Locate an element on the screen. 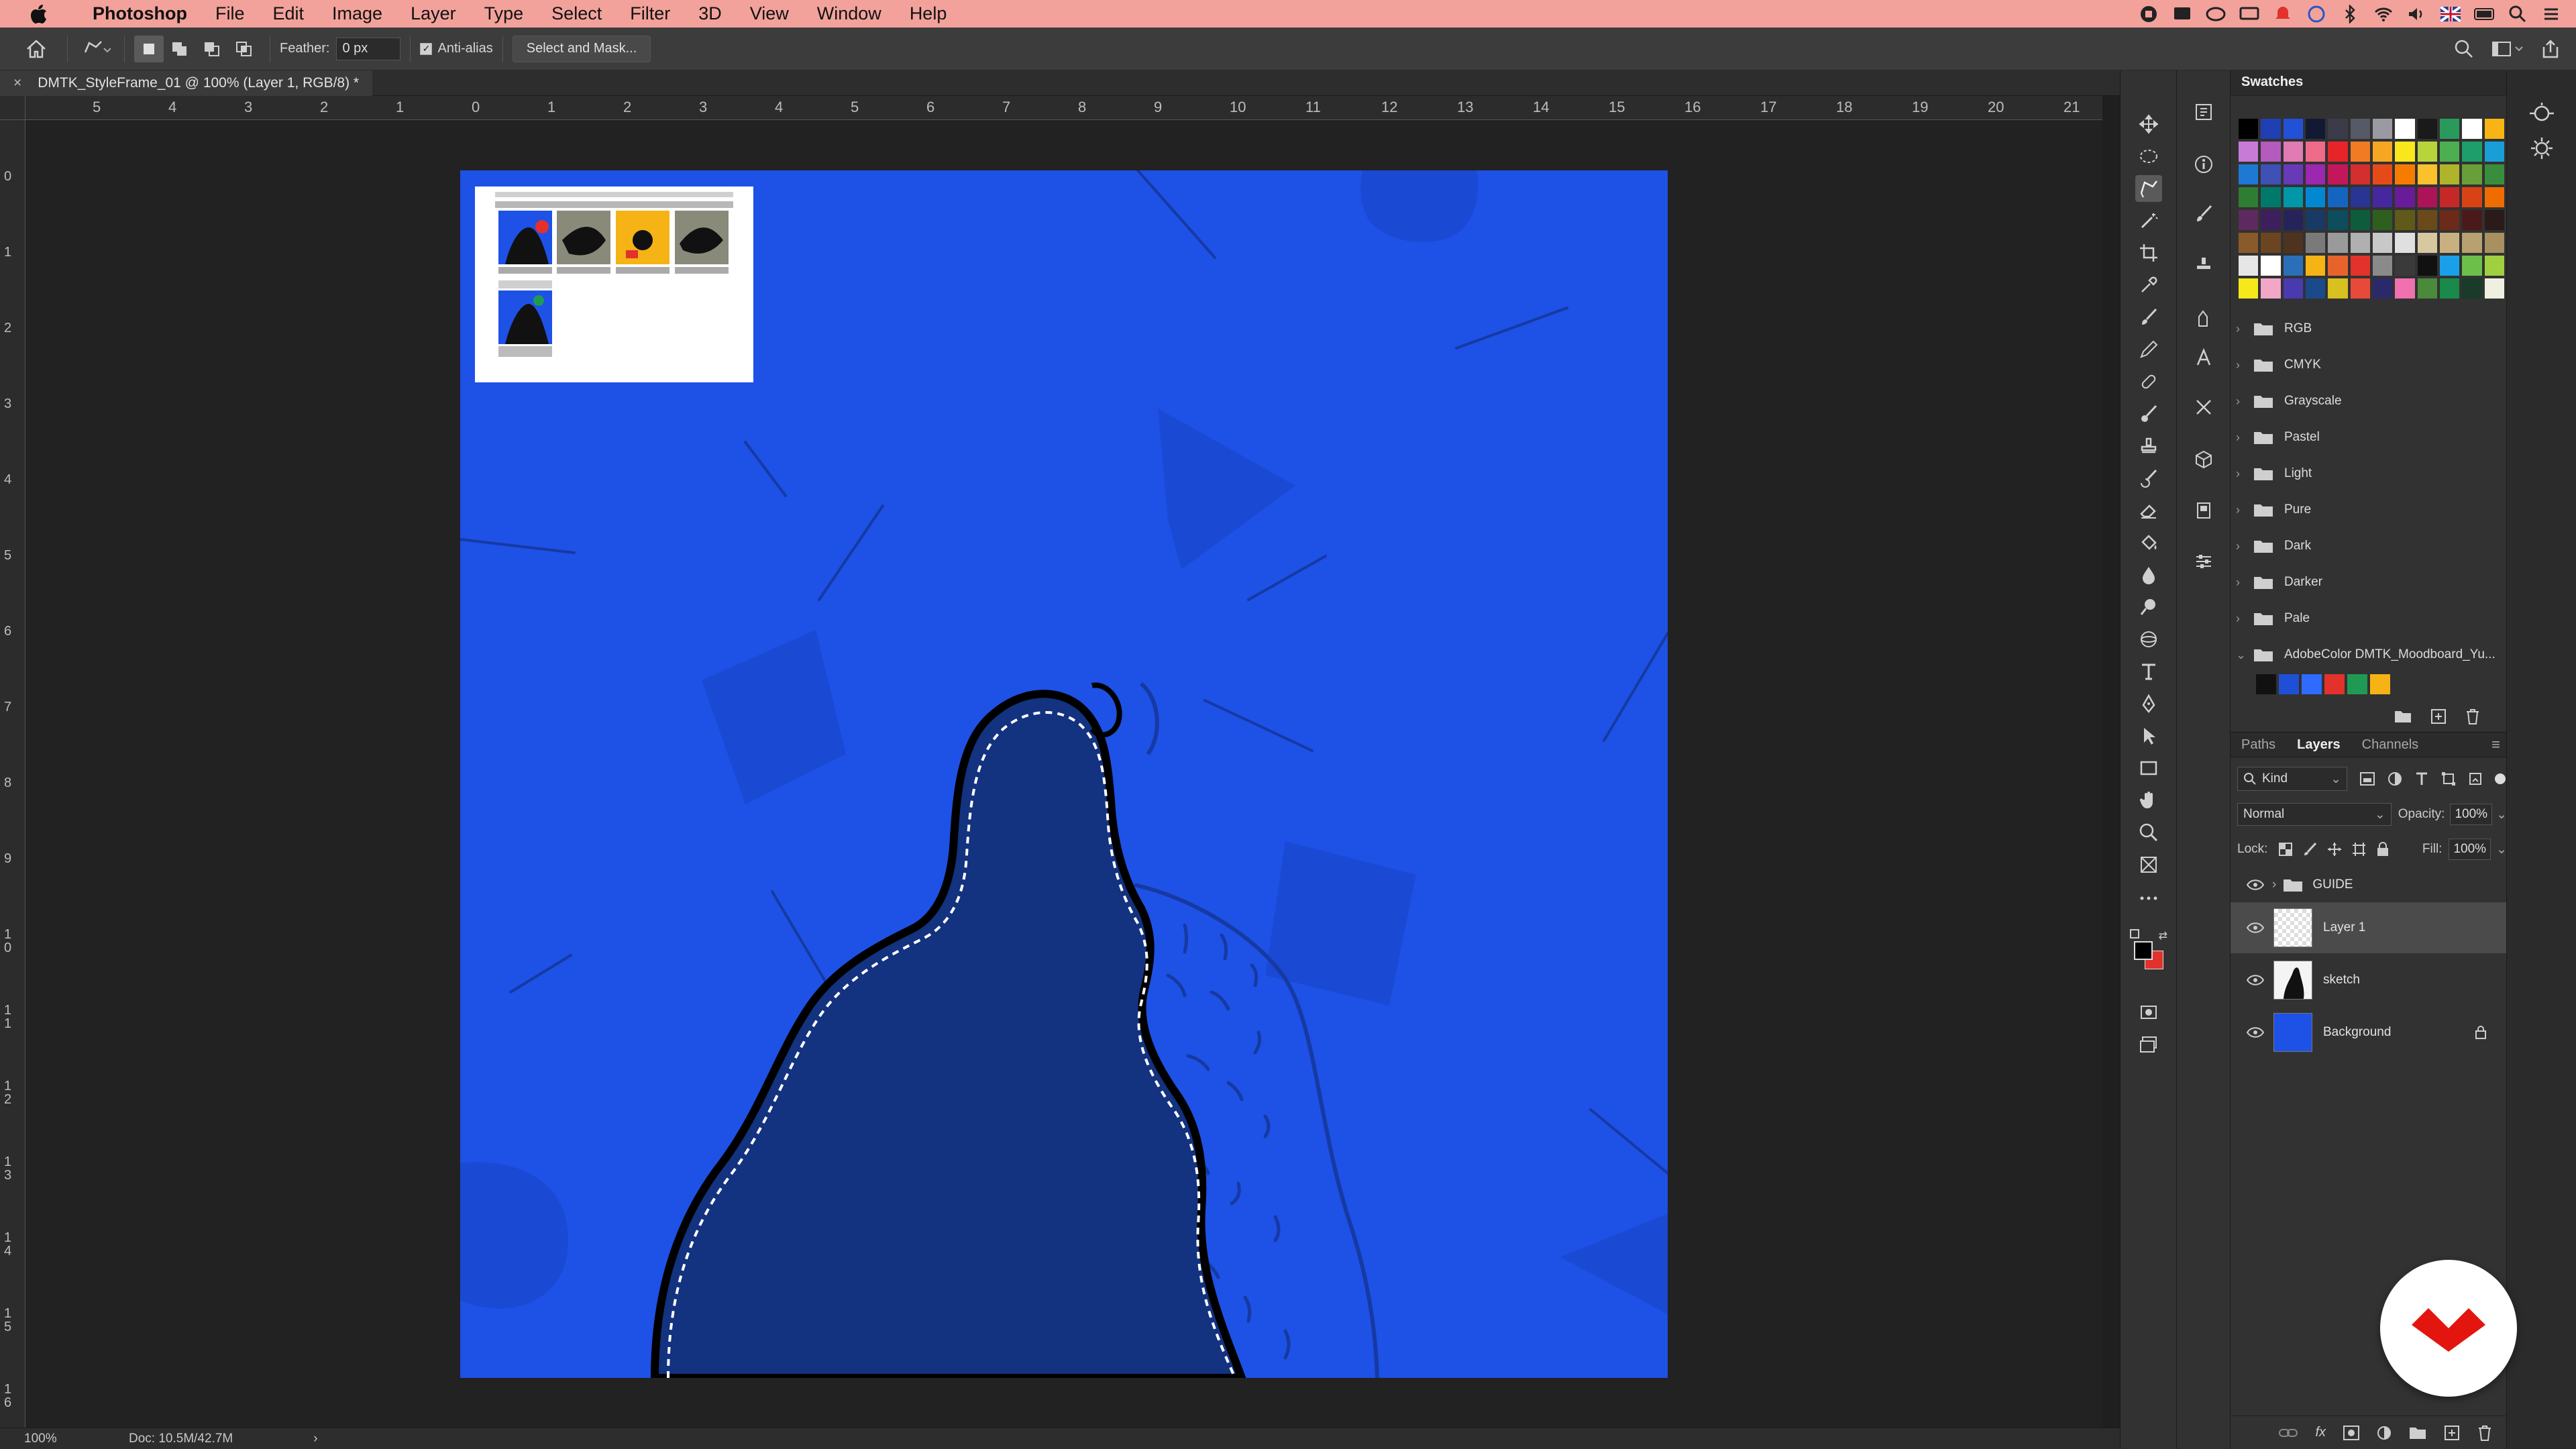 This screenshot has width=2576, height=1449. swatch-folder-dark: › Dark is located at coordinates (2367, 546).